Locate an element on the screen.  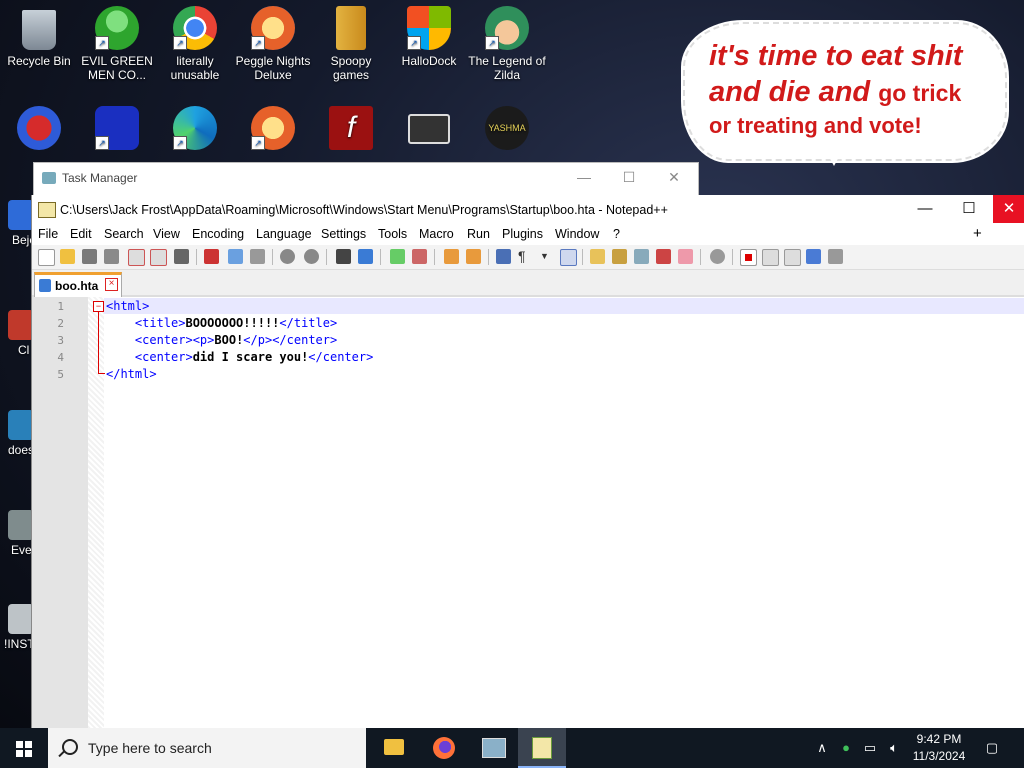
menu-edit: Edit is located at coordinates (81, 234).